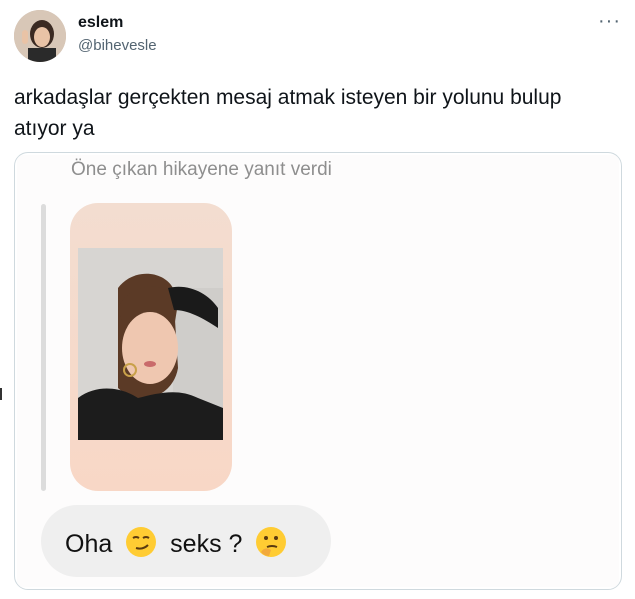 This screenshot has height=599, width=635. Describe the element at coordinates (201, 169) in the screenshot. I see `story-reply-header: Öne çıkan hikayene yanıt verdi` at that location.